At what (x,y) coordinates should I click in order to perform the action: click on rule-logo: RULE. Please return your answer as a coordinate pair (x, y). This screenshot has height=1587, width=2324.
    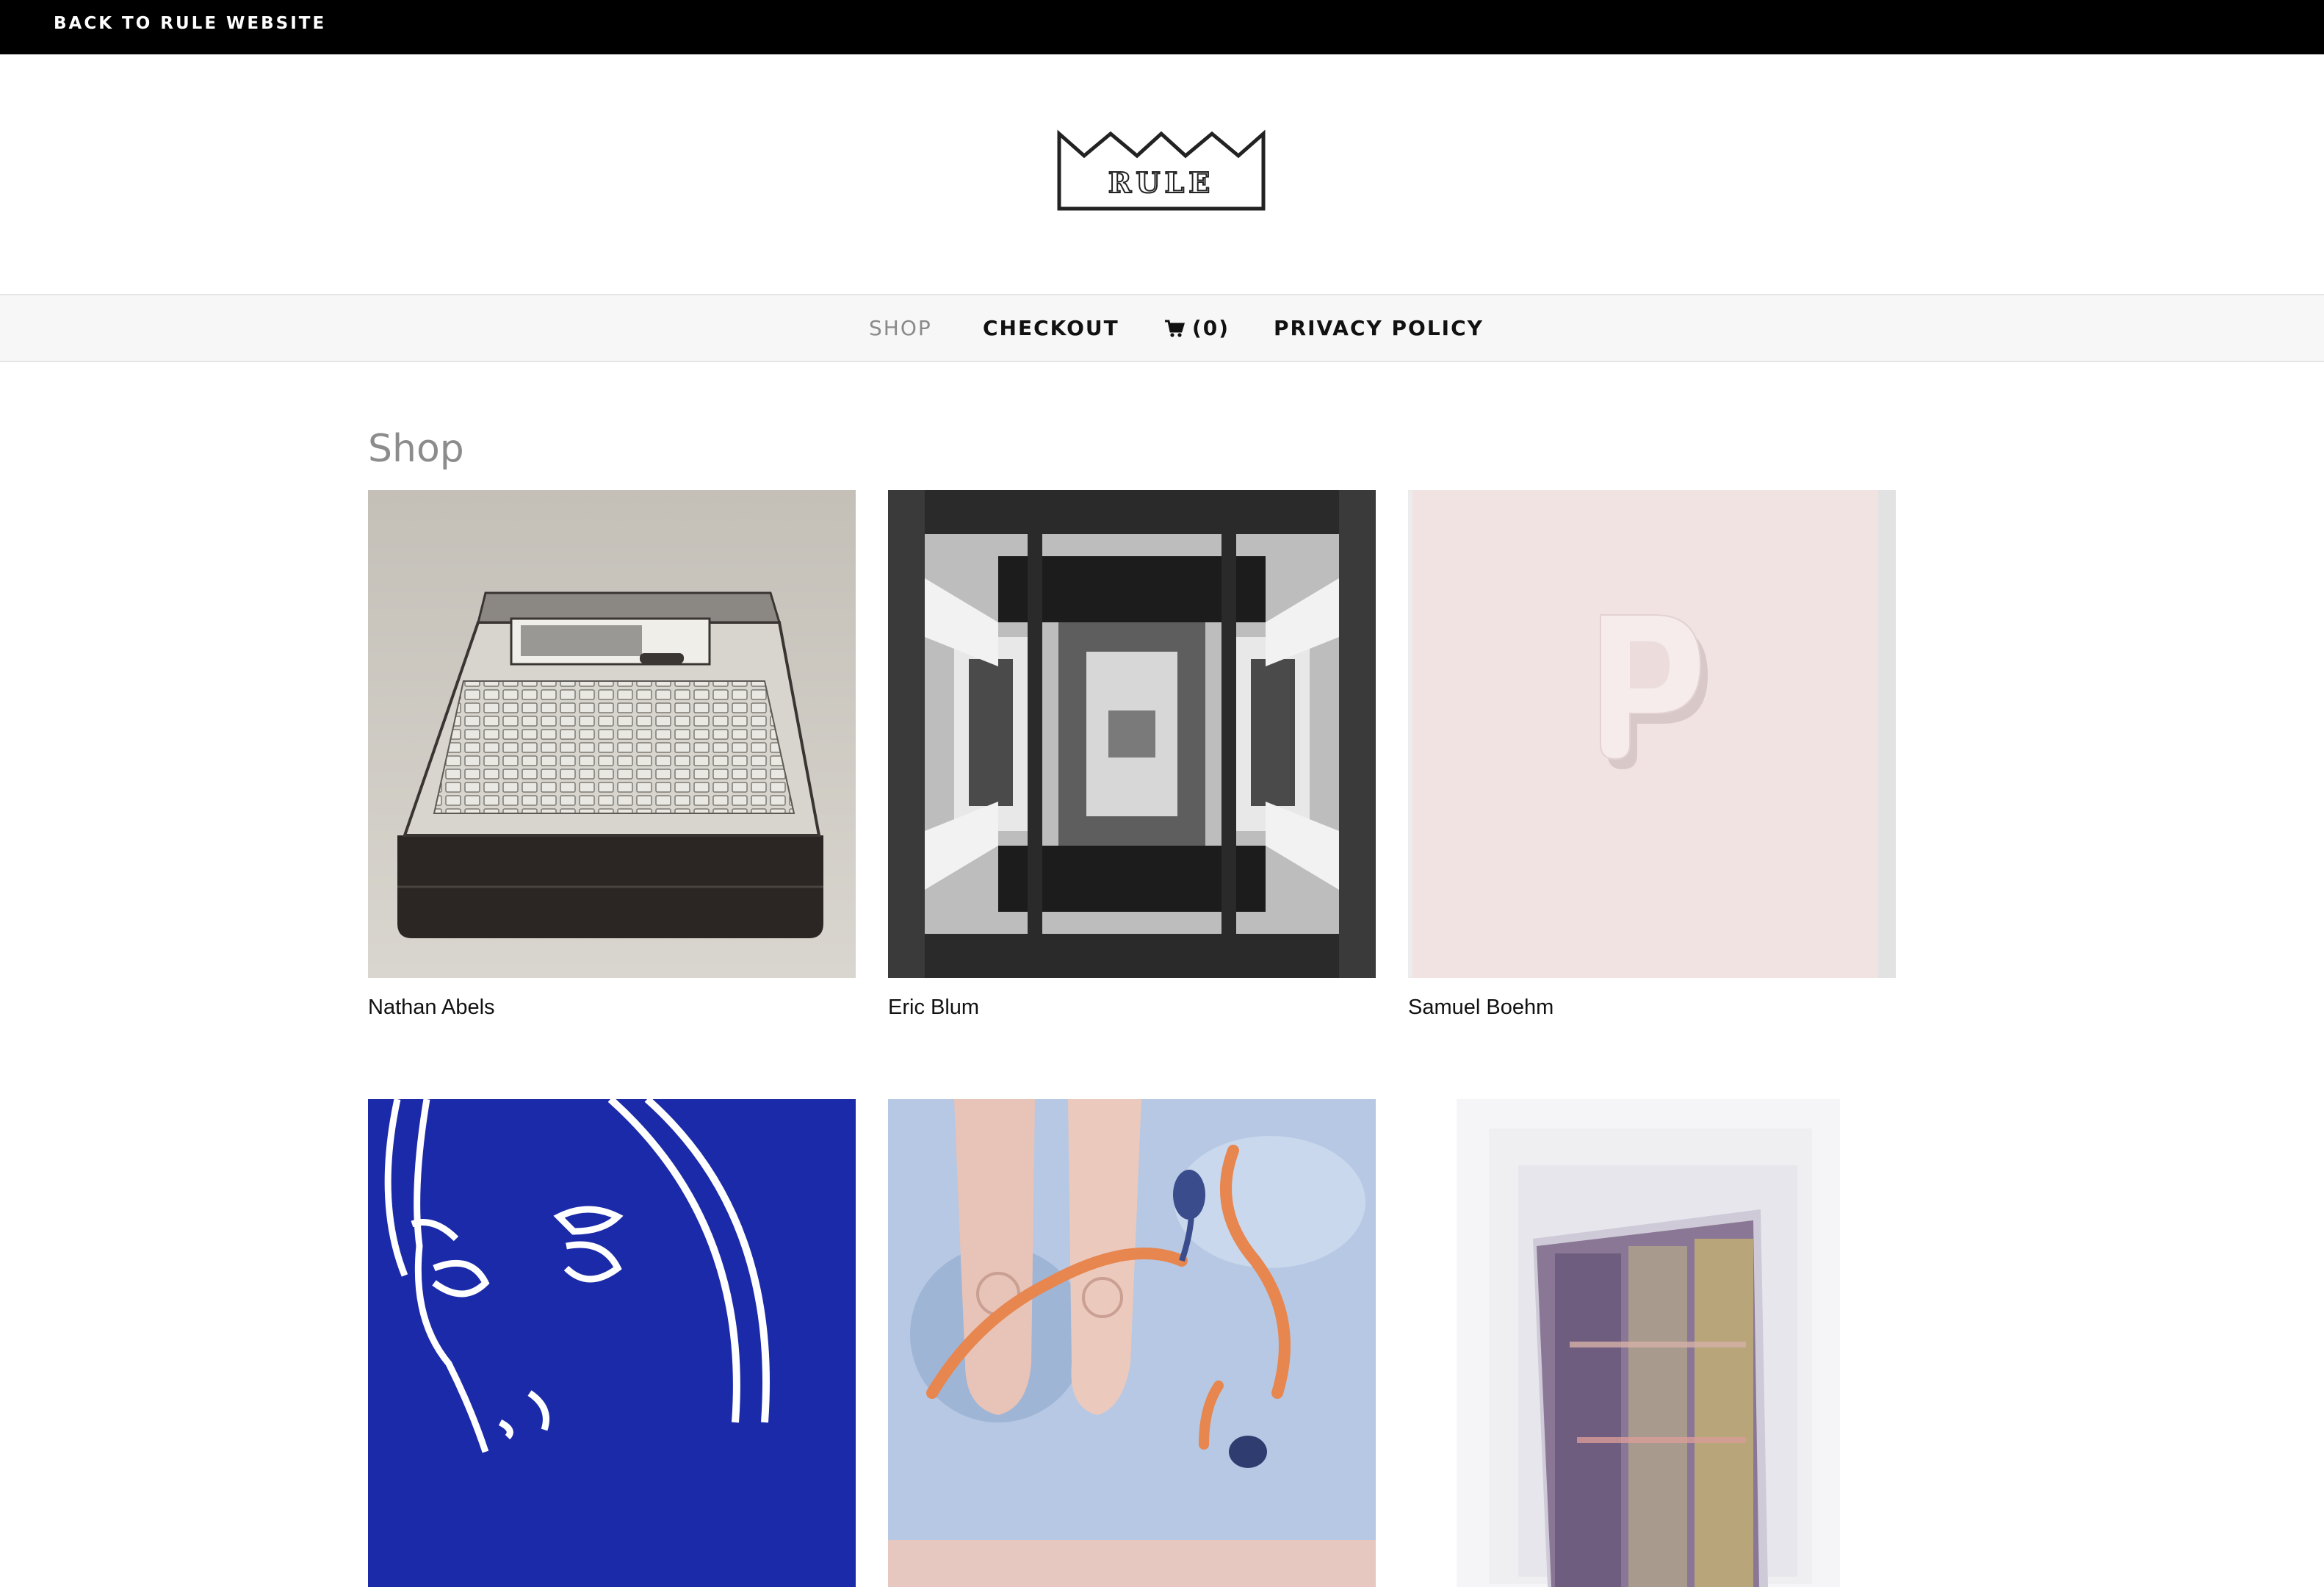
    Looking at the image, I should click on (1161, 170).